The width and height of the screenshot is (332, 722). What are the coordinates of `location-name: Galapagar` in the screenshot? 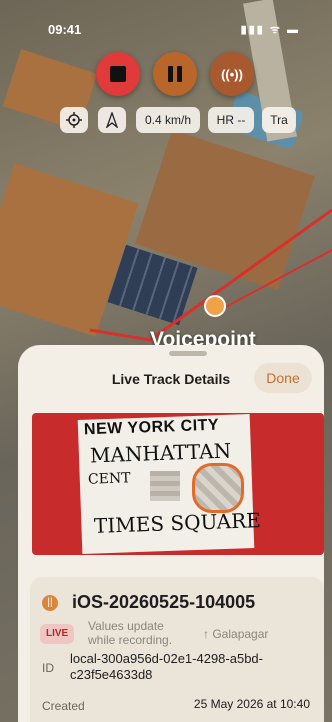 It's located at (240, 634).